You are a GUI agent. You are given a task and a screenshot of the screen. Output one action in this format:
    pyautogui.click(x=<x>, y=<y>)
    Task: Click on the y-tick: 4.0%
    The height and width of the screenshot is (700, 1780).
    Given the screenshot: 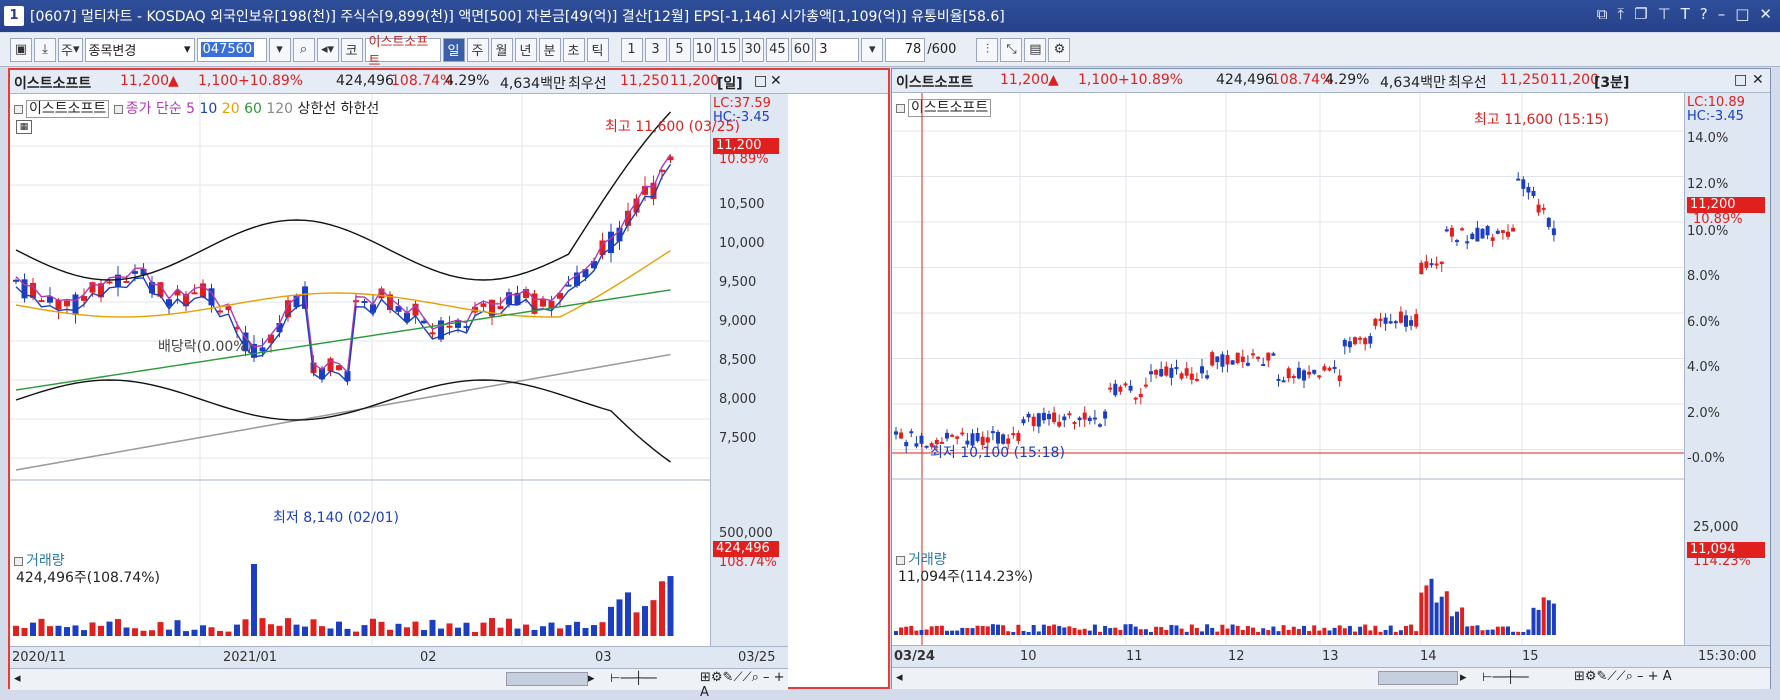 What is the action you would take?
    pyautogui.click(x=1704, y=367)
    